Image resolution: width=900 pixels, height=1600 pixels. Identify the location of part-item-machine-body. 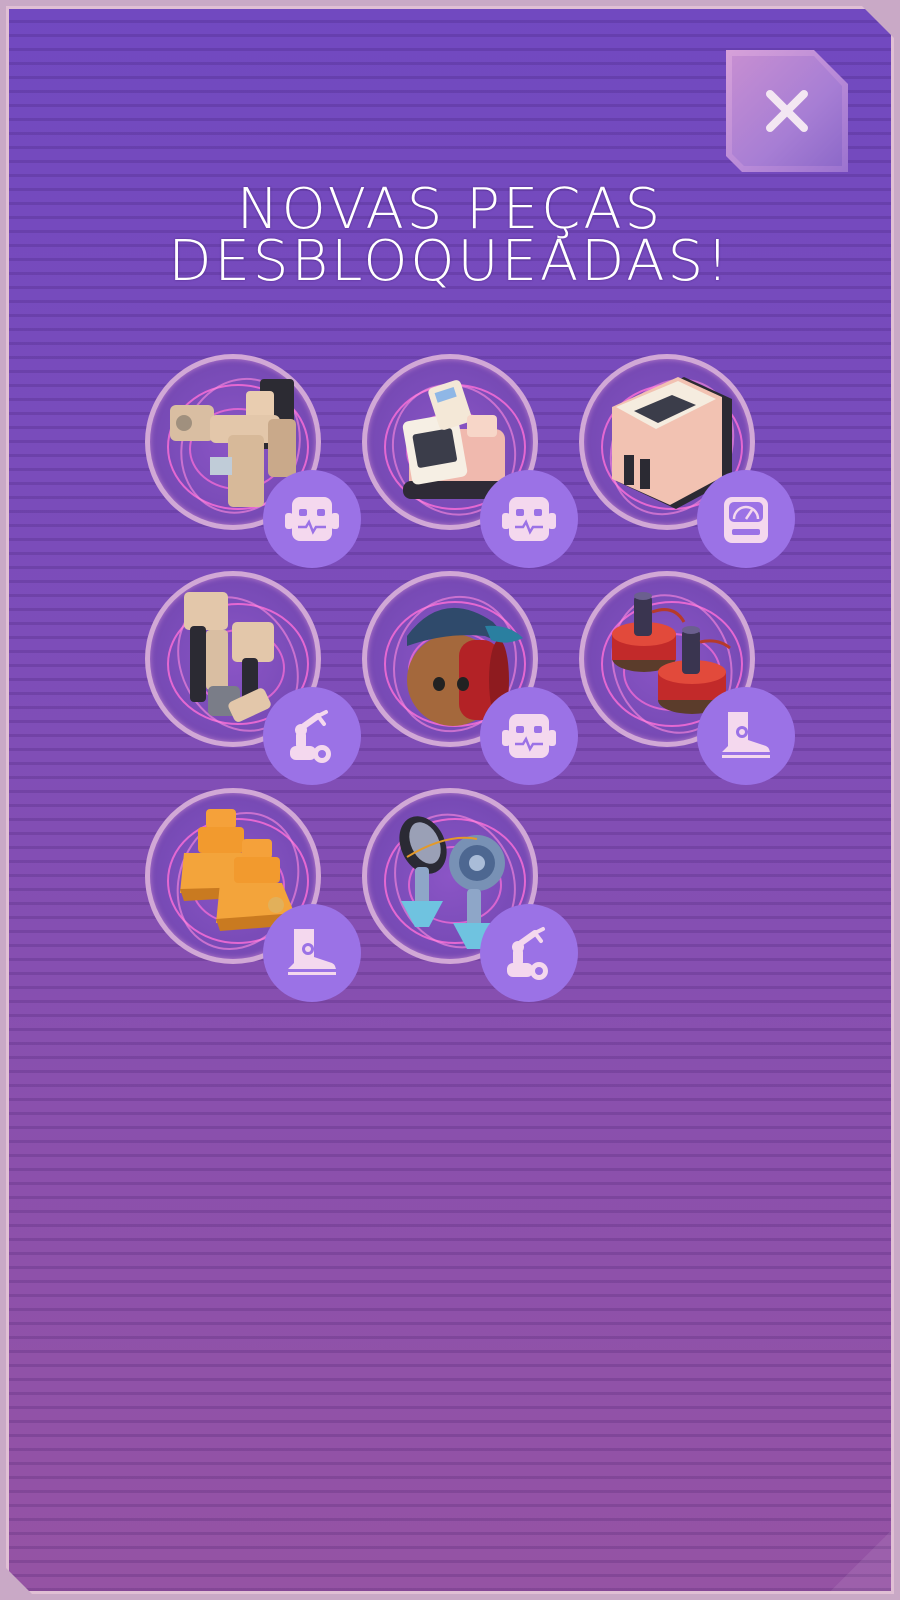
(687, 461).